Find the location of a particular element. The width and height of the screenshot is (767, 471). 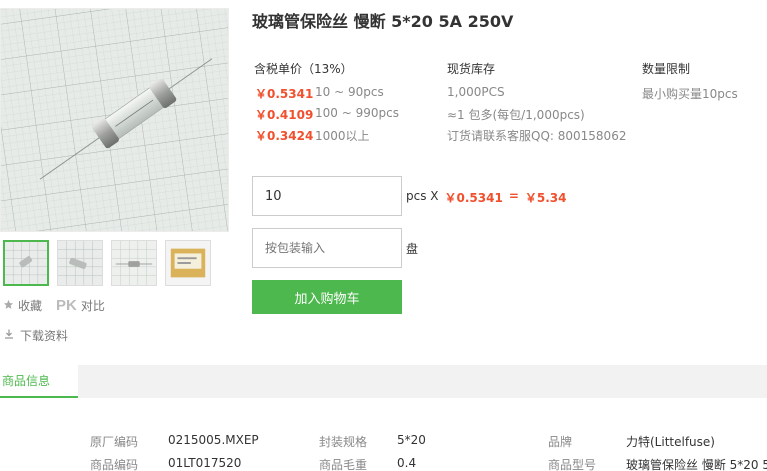

tab-product-info: 商品信息 is located at coordinates (39, 381).